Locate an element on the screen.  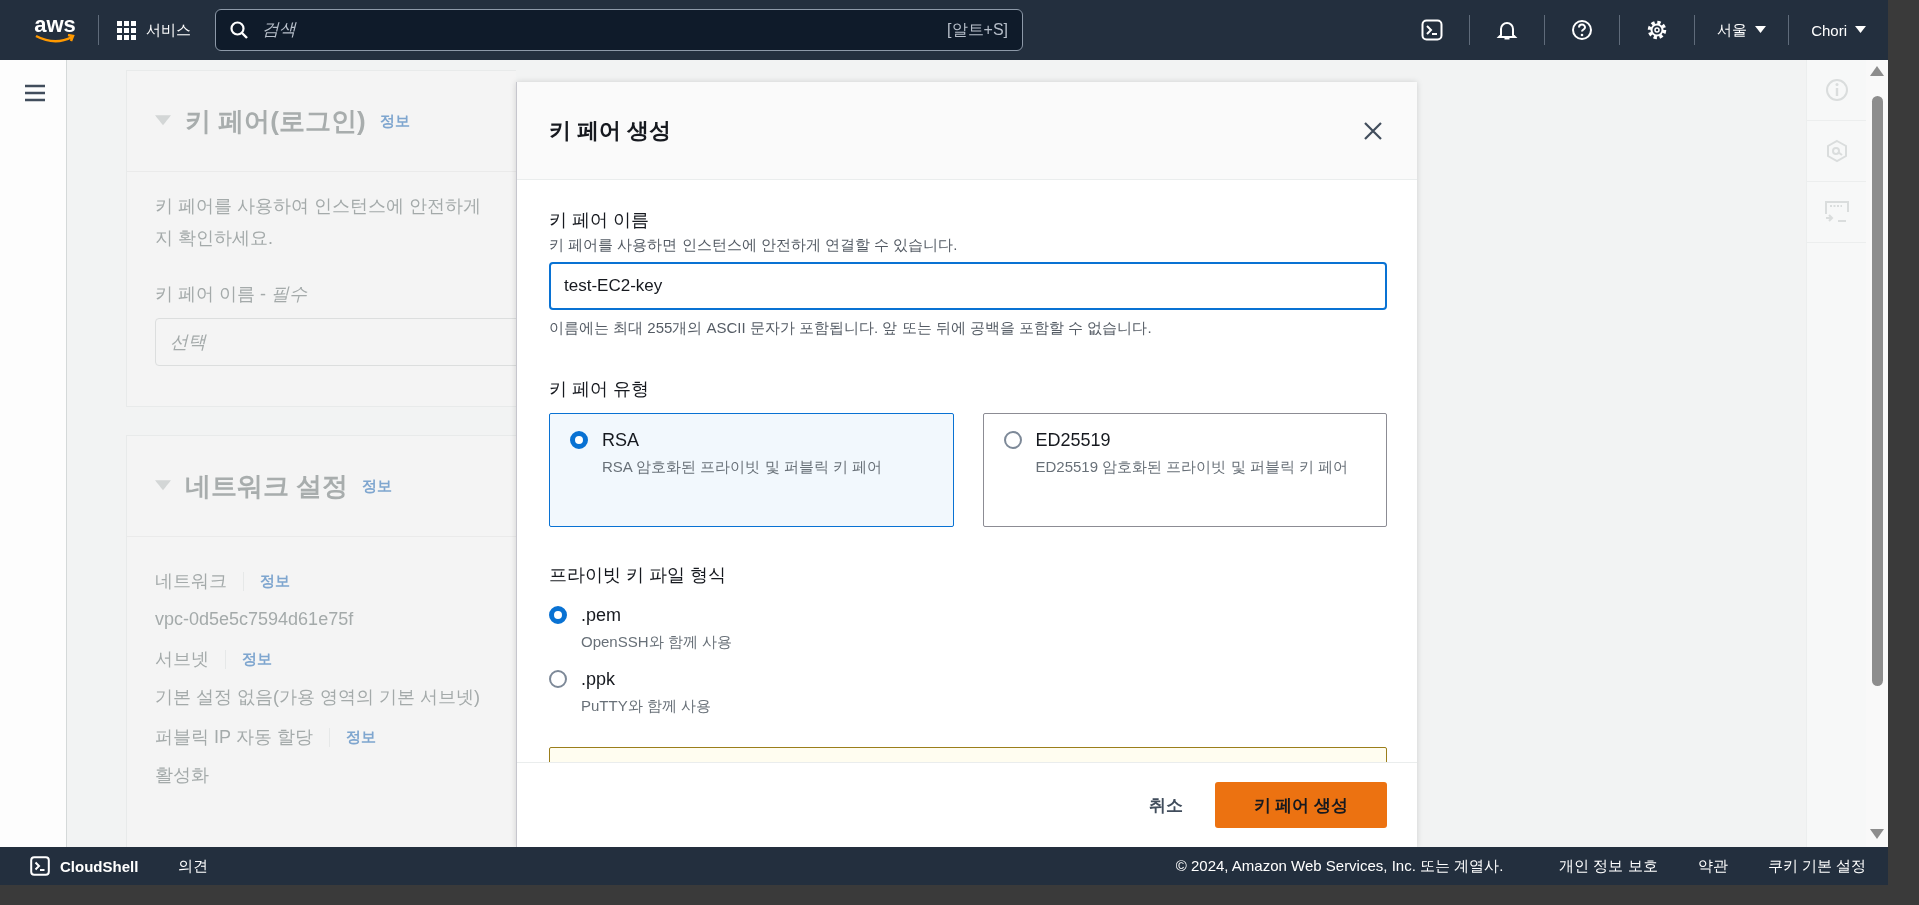
option-label: RSA is located at coordinates (621, 440).